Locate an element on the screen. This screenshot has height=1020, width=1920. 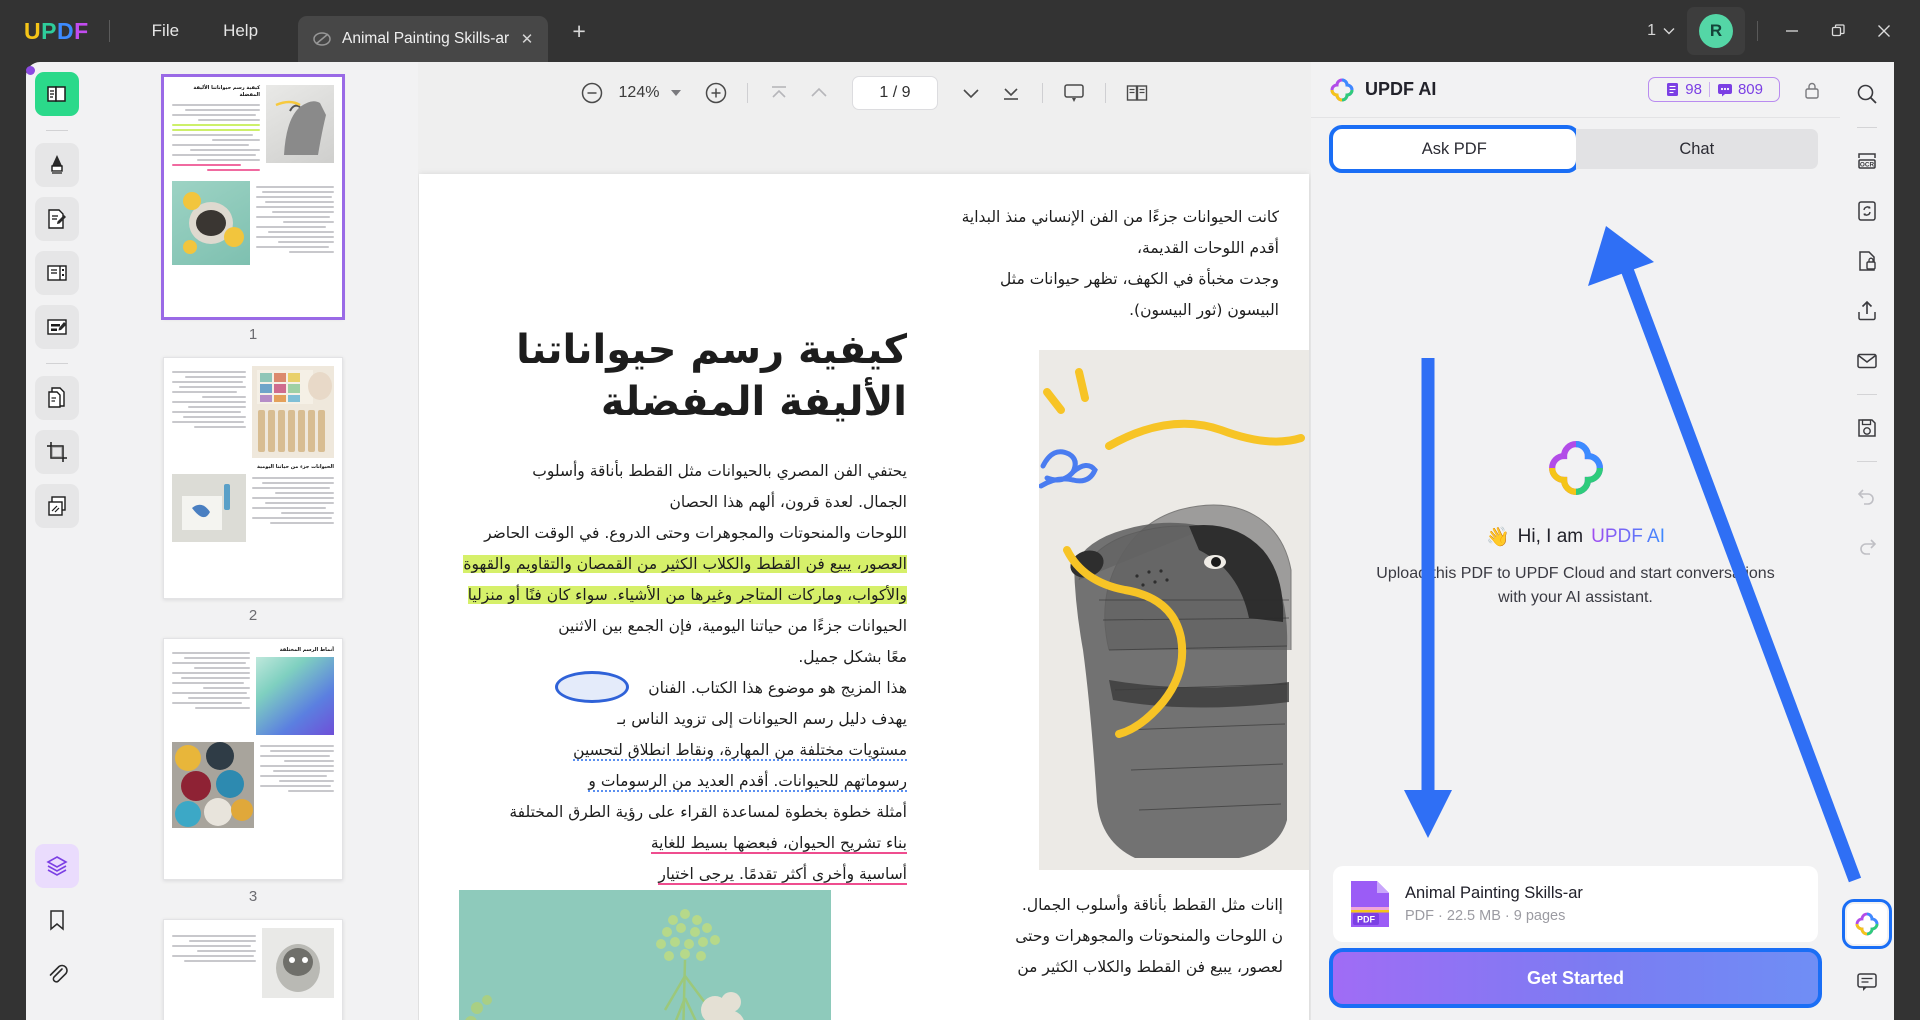
minimize-button is located at coordinates (1792, 31).